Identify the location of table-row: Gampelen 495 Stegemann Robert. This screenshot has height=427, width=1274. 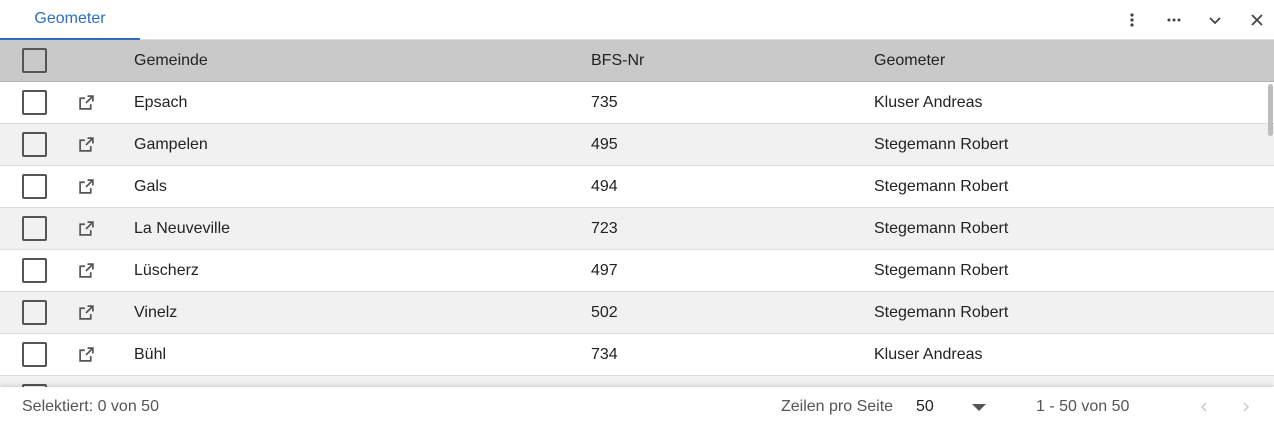
(637, 145).